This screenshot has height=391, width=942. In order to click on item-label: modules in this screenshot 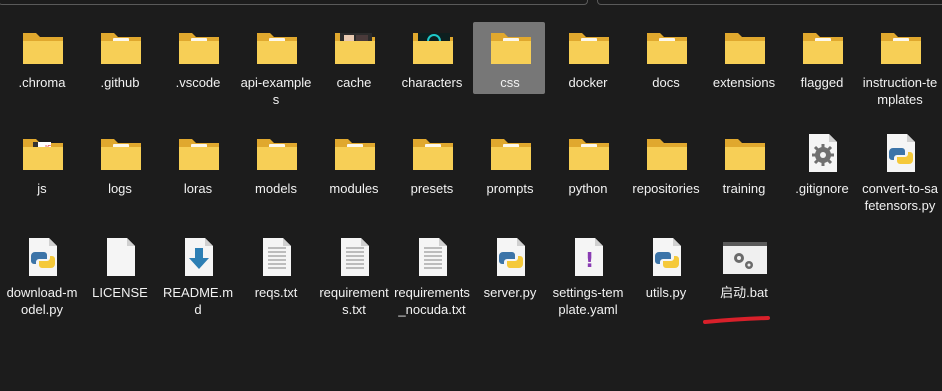, I will do `click(354, 188)`.